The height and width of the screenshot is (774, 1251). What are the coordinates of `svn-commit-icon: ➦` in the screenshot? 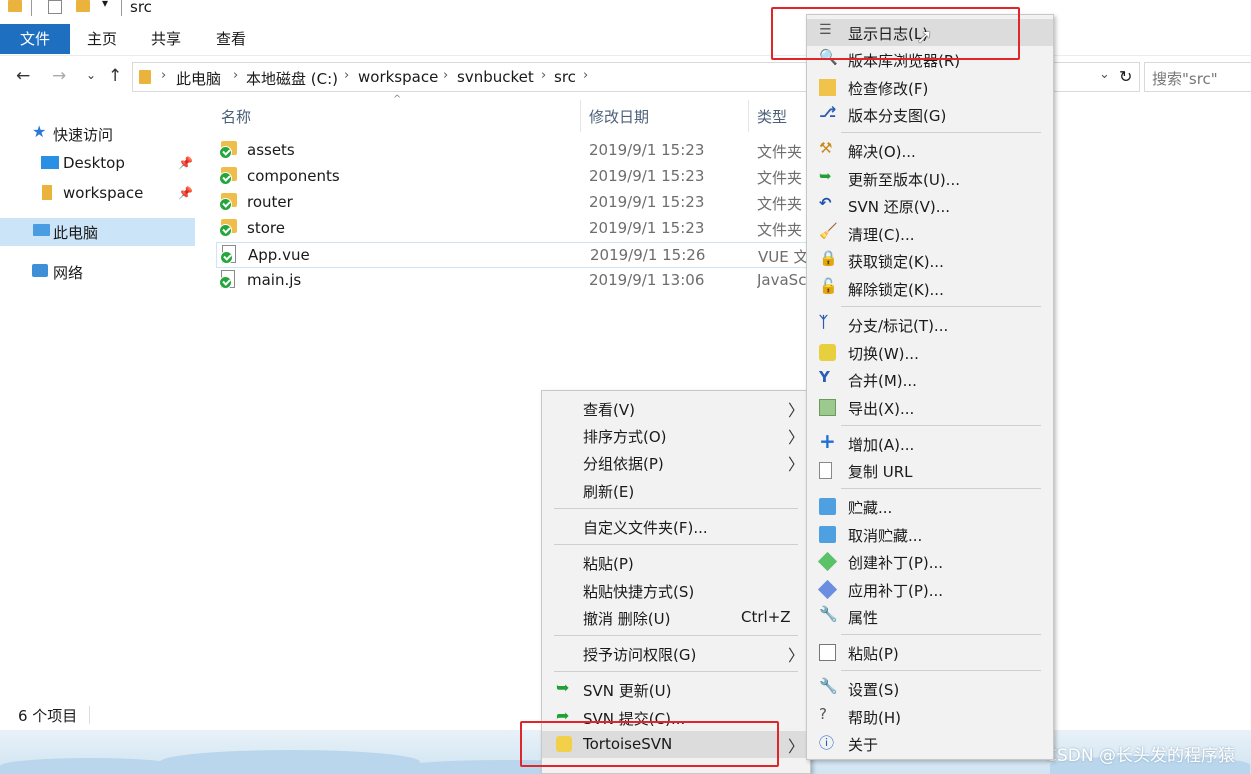 It's located at (563, 715).